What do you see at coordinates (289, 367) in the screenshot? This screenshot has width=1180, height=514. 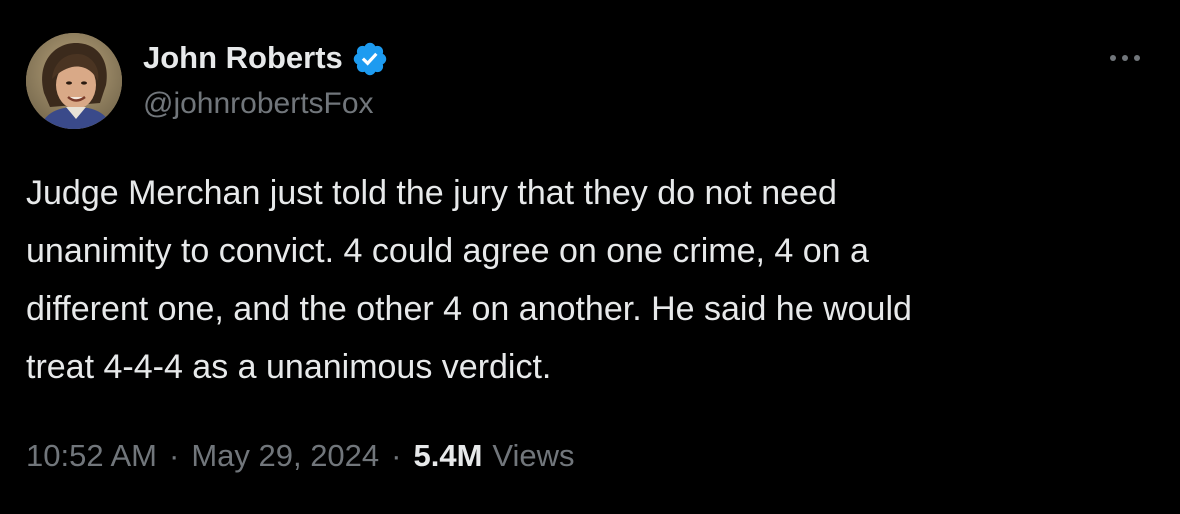 I see `tweet-text-line: treat 4-4-4 as a unanimous verdict.` at bounding box center [289, 367].